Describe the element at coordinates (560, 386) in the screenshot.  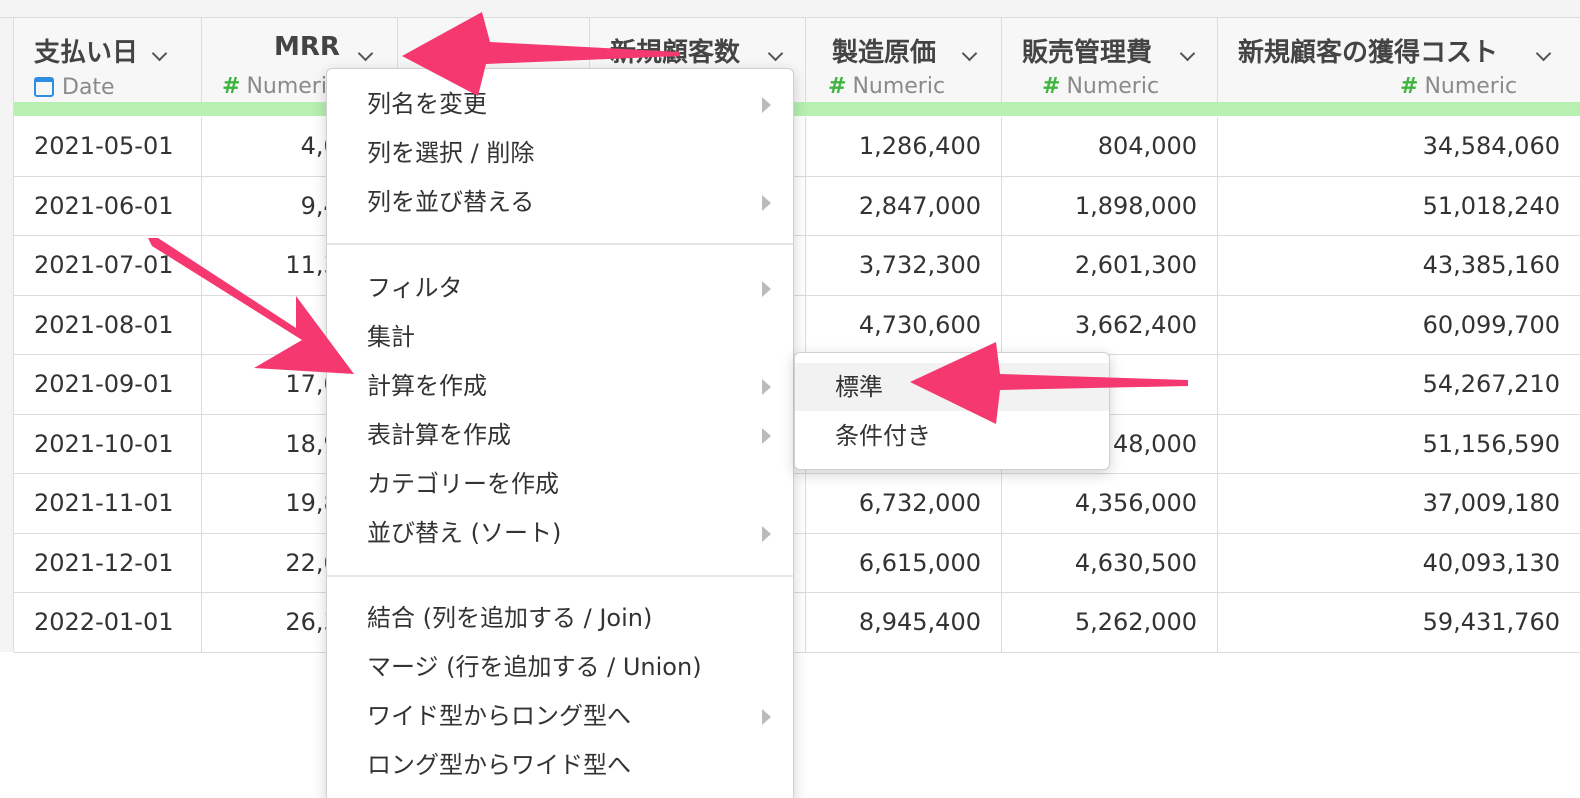
I see `menu-item-create-calculation: 計算を作成` at that location.